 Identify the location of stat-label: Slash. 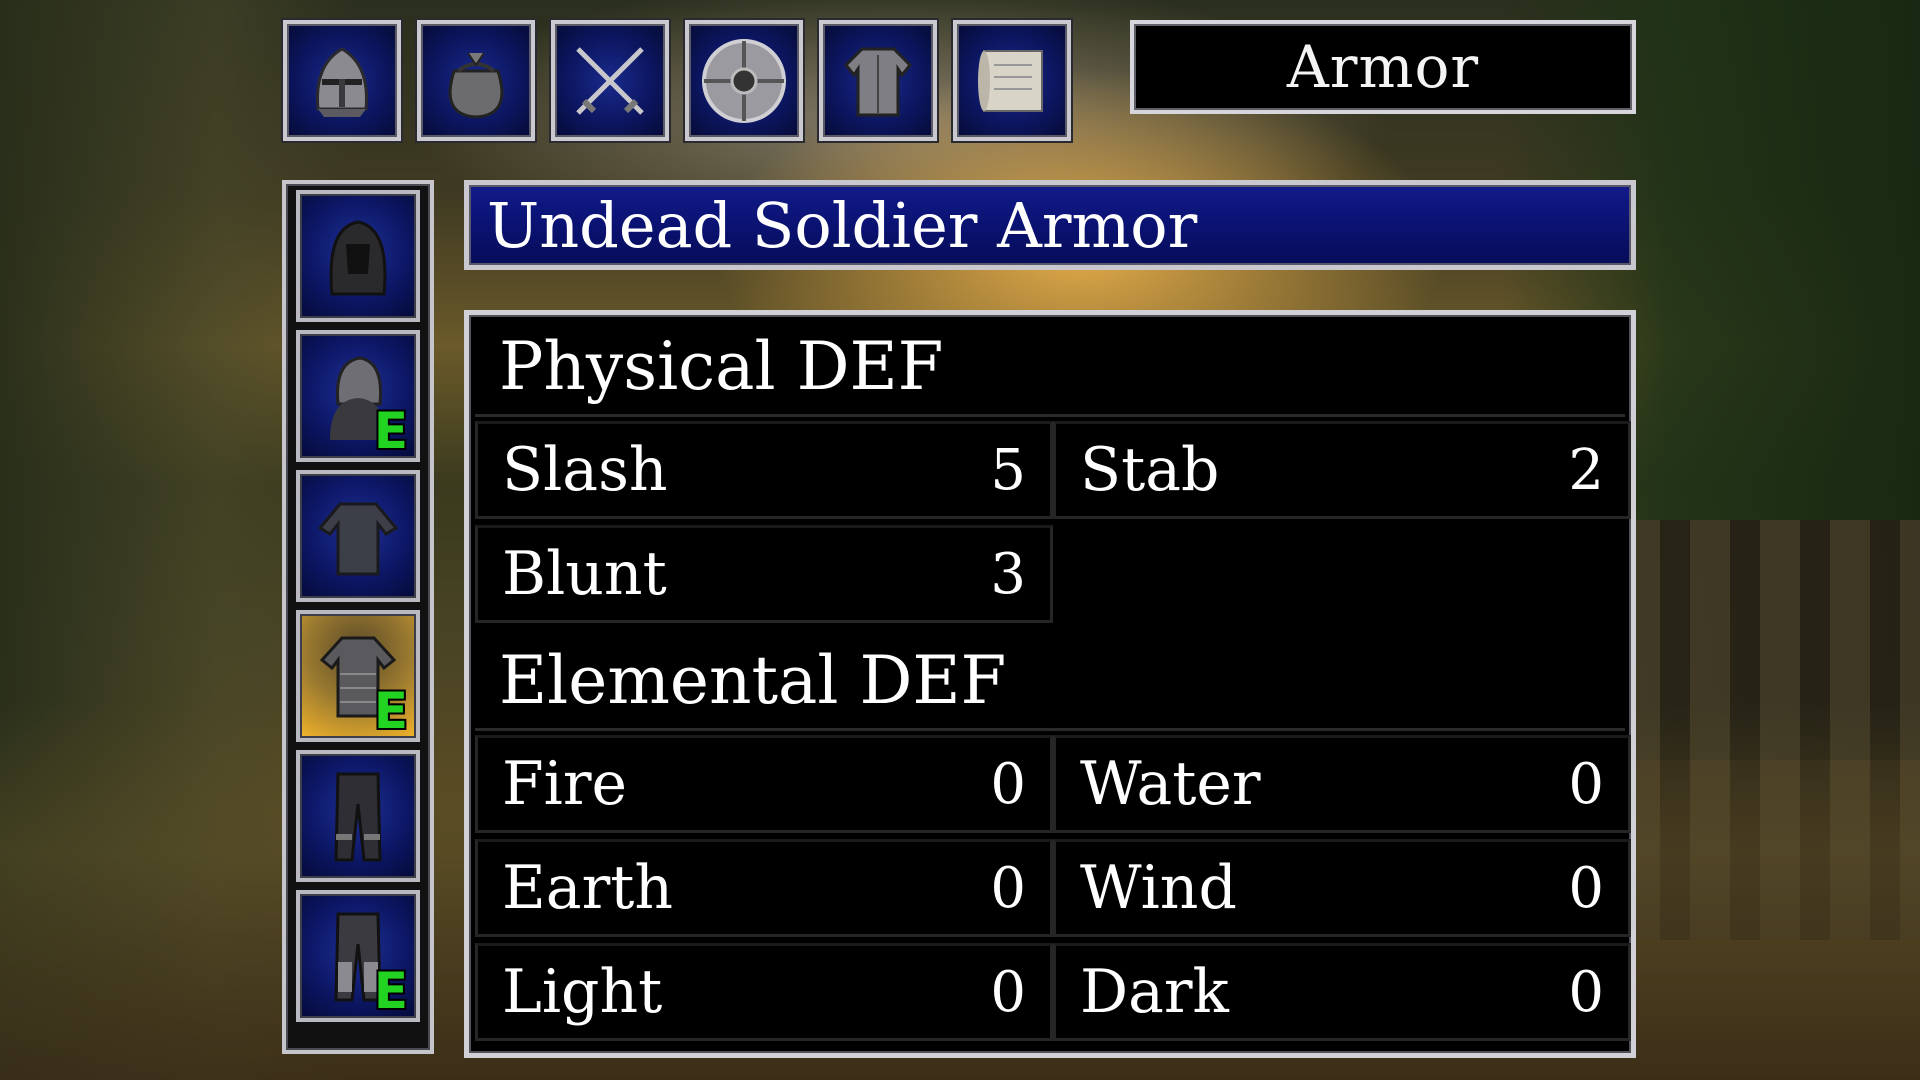
(585, 470).